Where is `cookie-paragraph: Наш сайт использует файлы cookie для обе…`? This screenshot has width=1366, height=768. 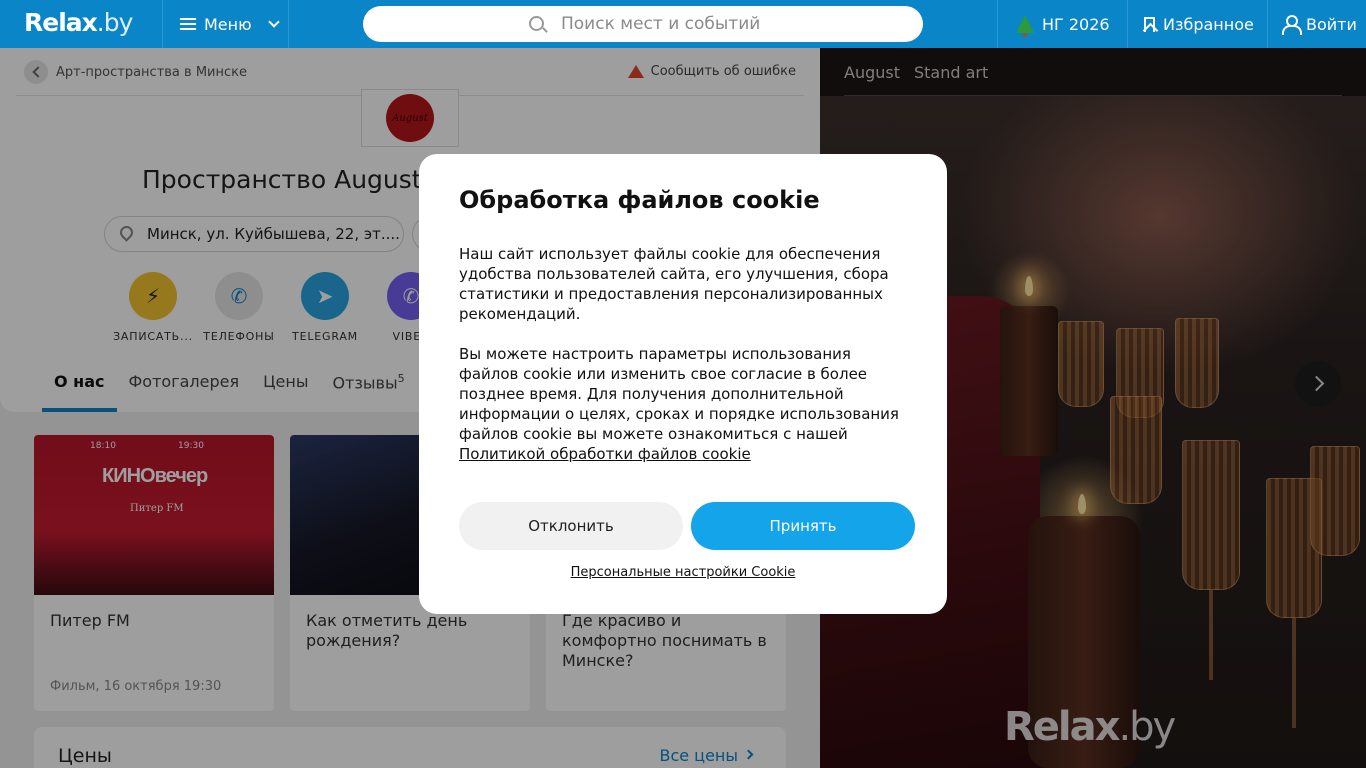
cookie-paragraph: Наш сайт использует файлы cookie для обе… is located at coordinates (674, 284).